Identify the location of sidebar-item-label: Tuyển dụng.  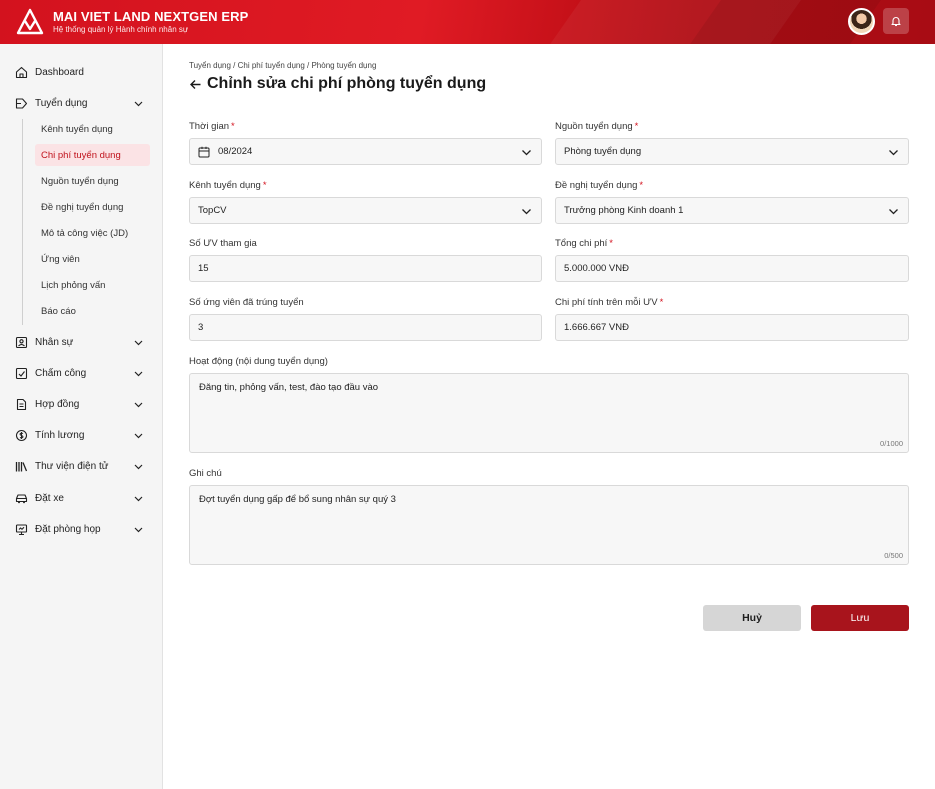
(61, 103).